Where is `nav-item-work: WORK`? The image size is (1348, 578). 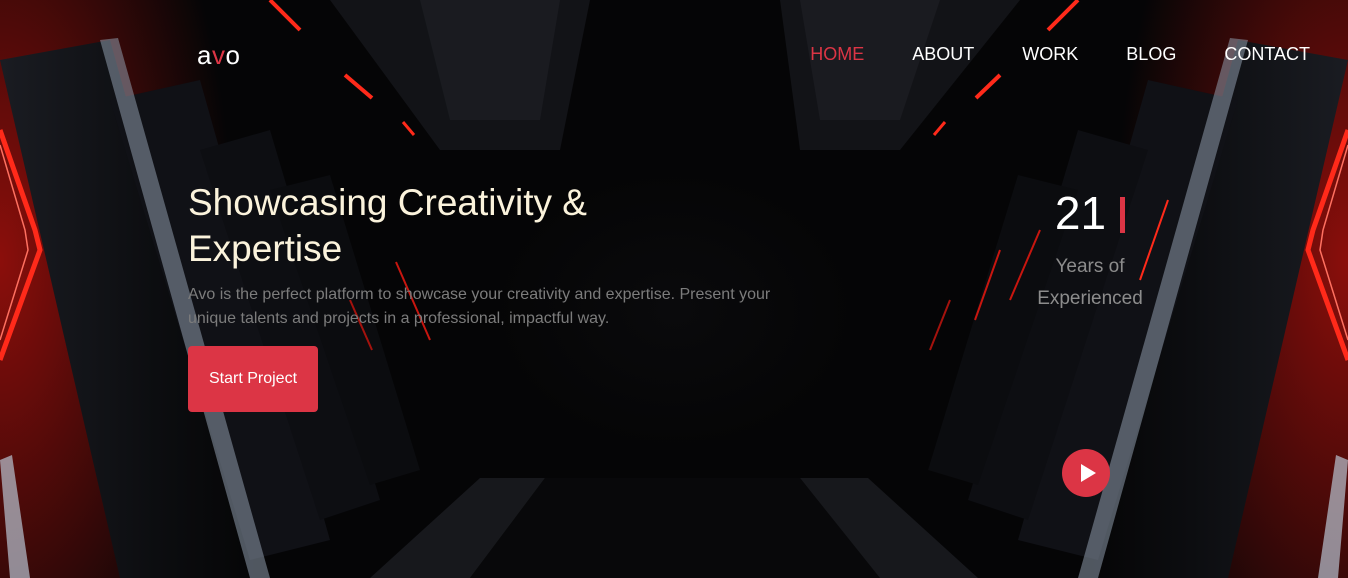
nav-item-work: WORK is located at coordinates (1050, 54).